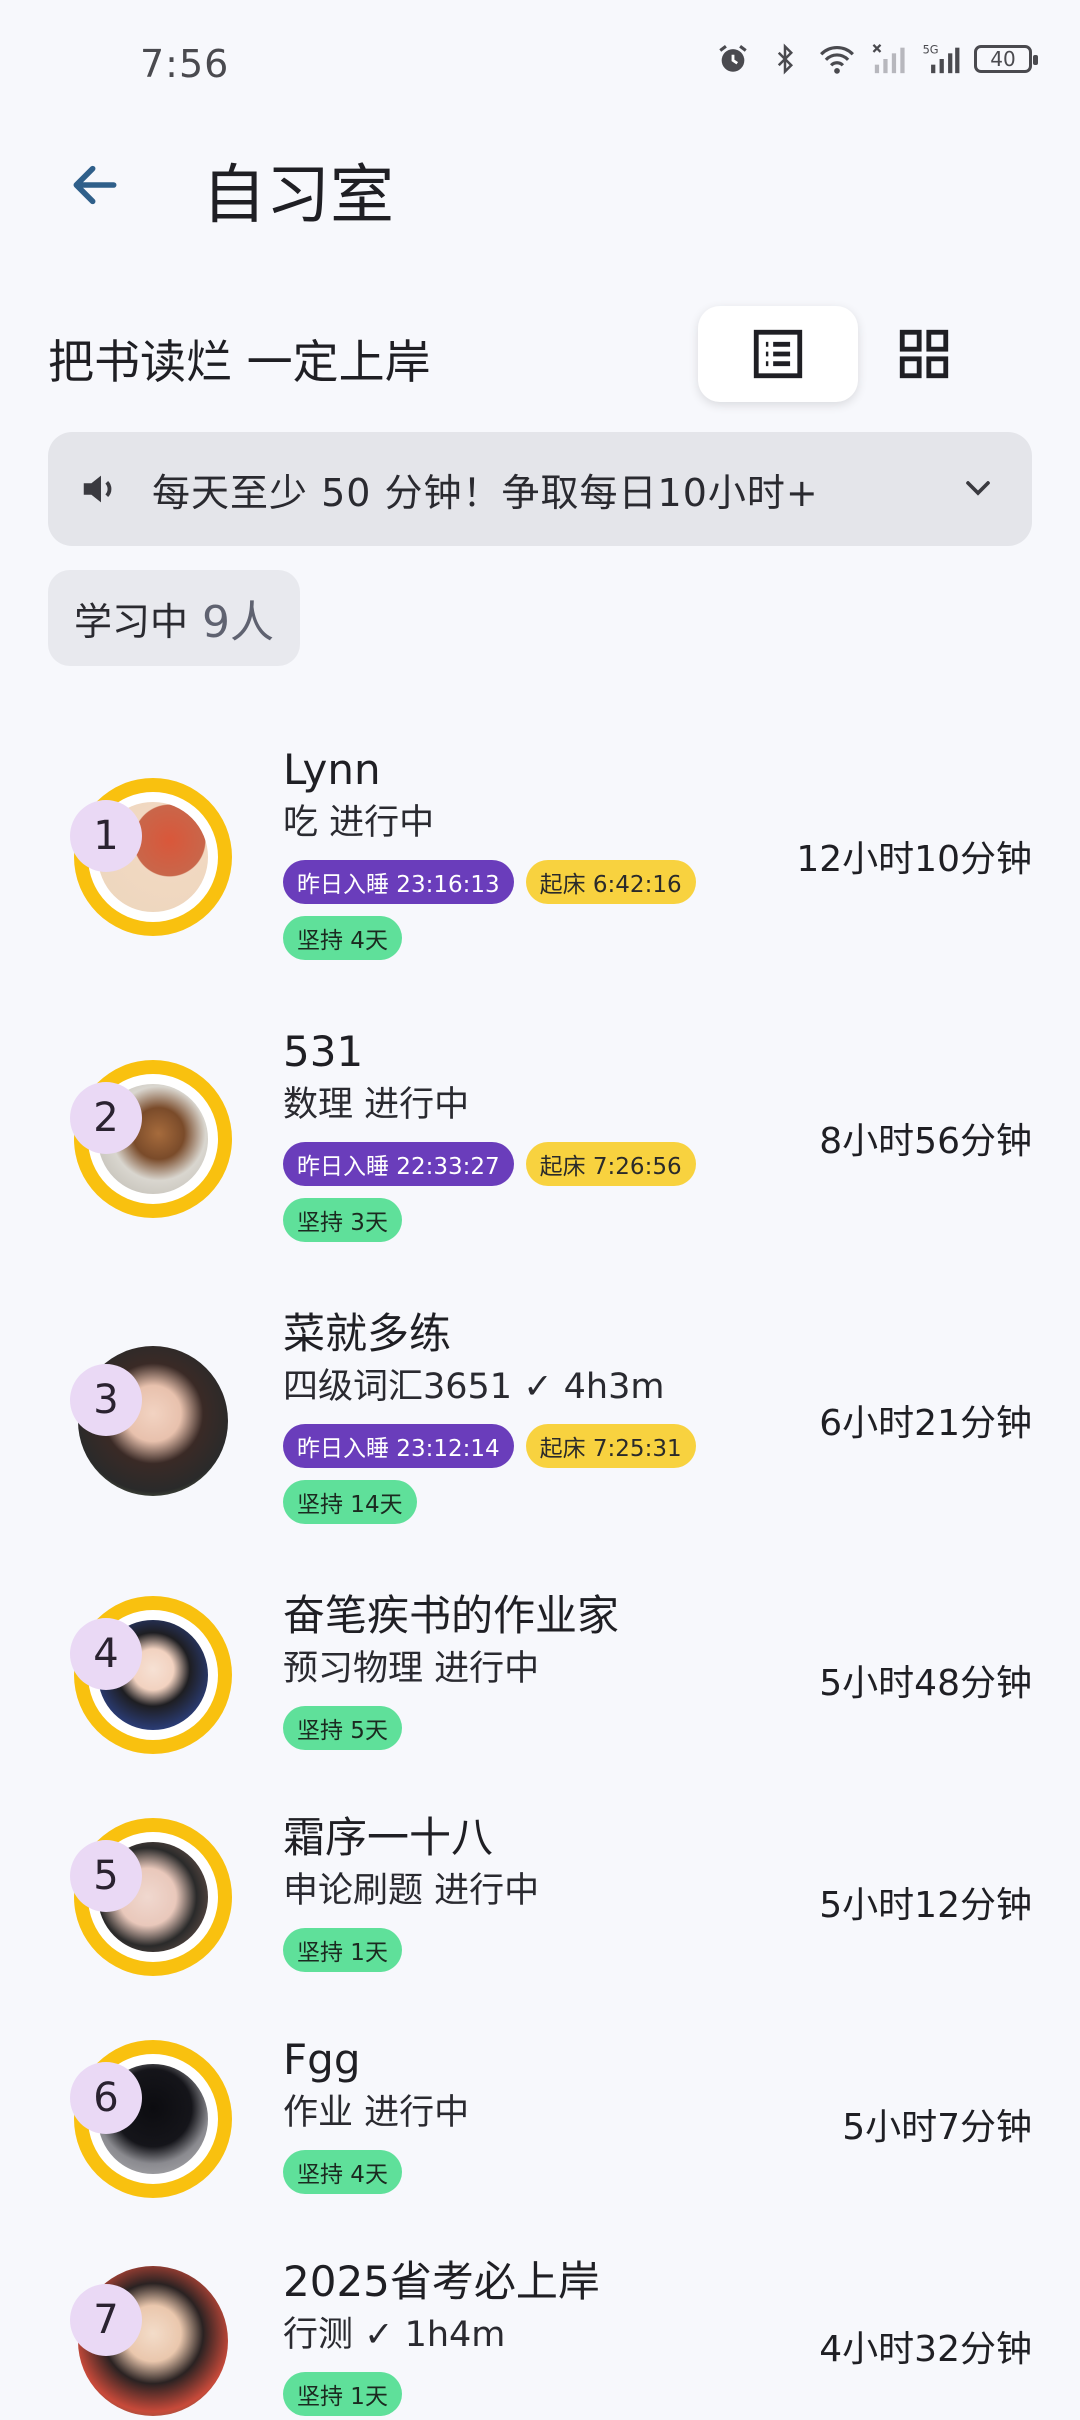 This screenshot has height=2420, width=1080. I want to click on list-view-button, so click(778, 354).